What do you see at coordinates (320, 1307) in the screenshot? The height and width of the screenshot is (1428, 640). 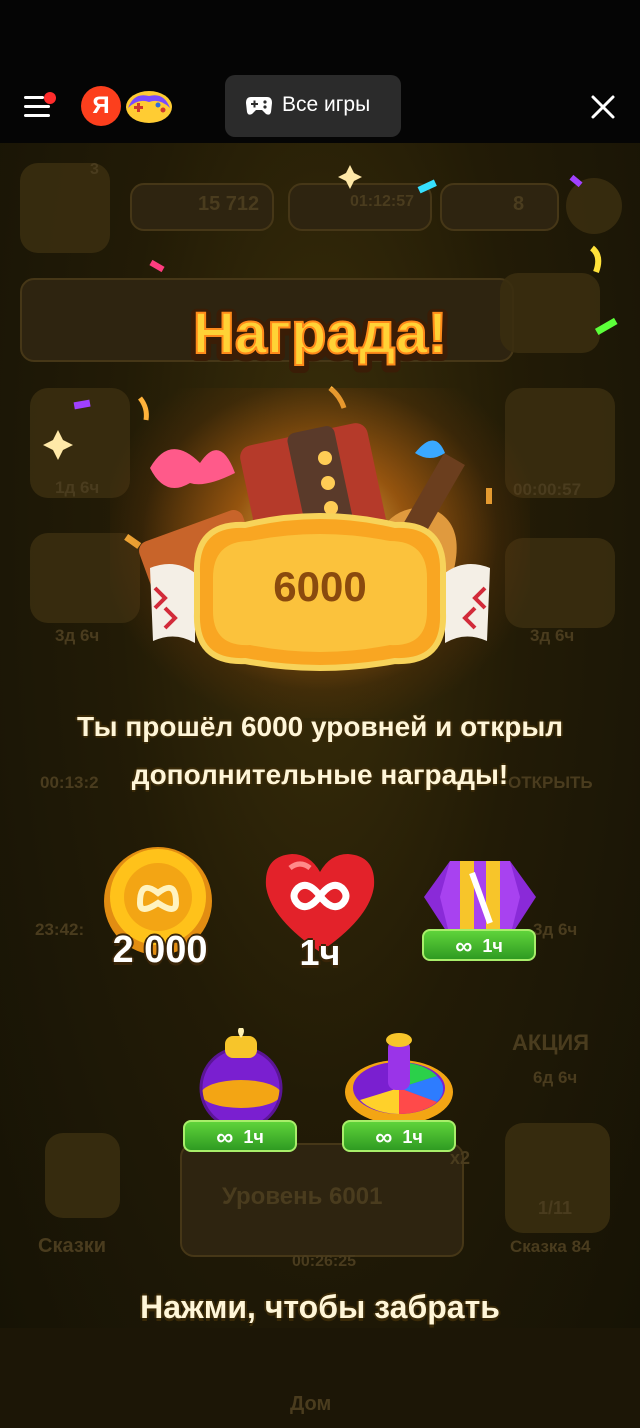 I see `tap-to-claim-hint: Нажми, чтобы забрать` at bounding box center [320, 1307].